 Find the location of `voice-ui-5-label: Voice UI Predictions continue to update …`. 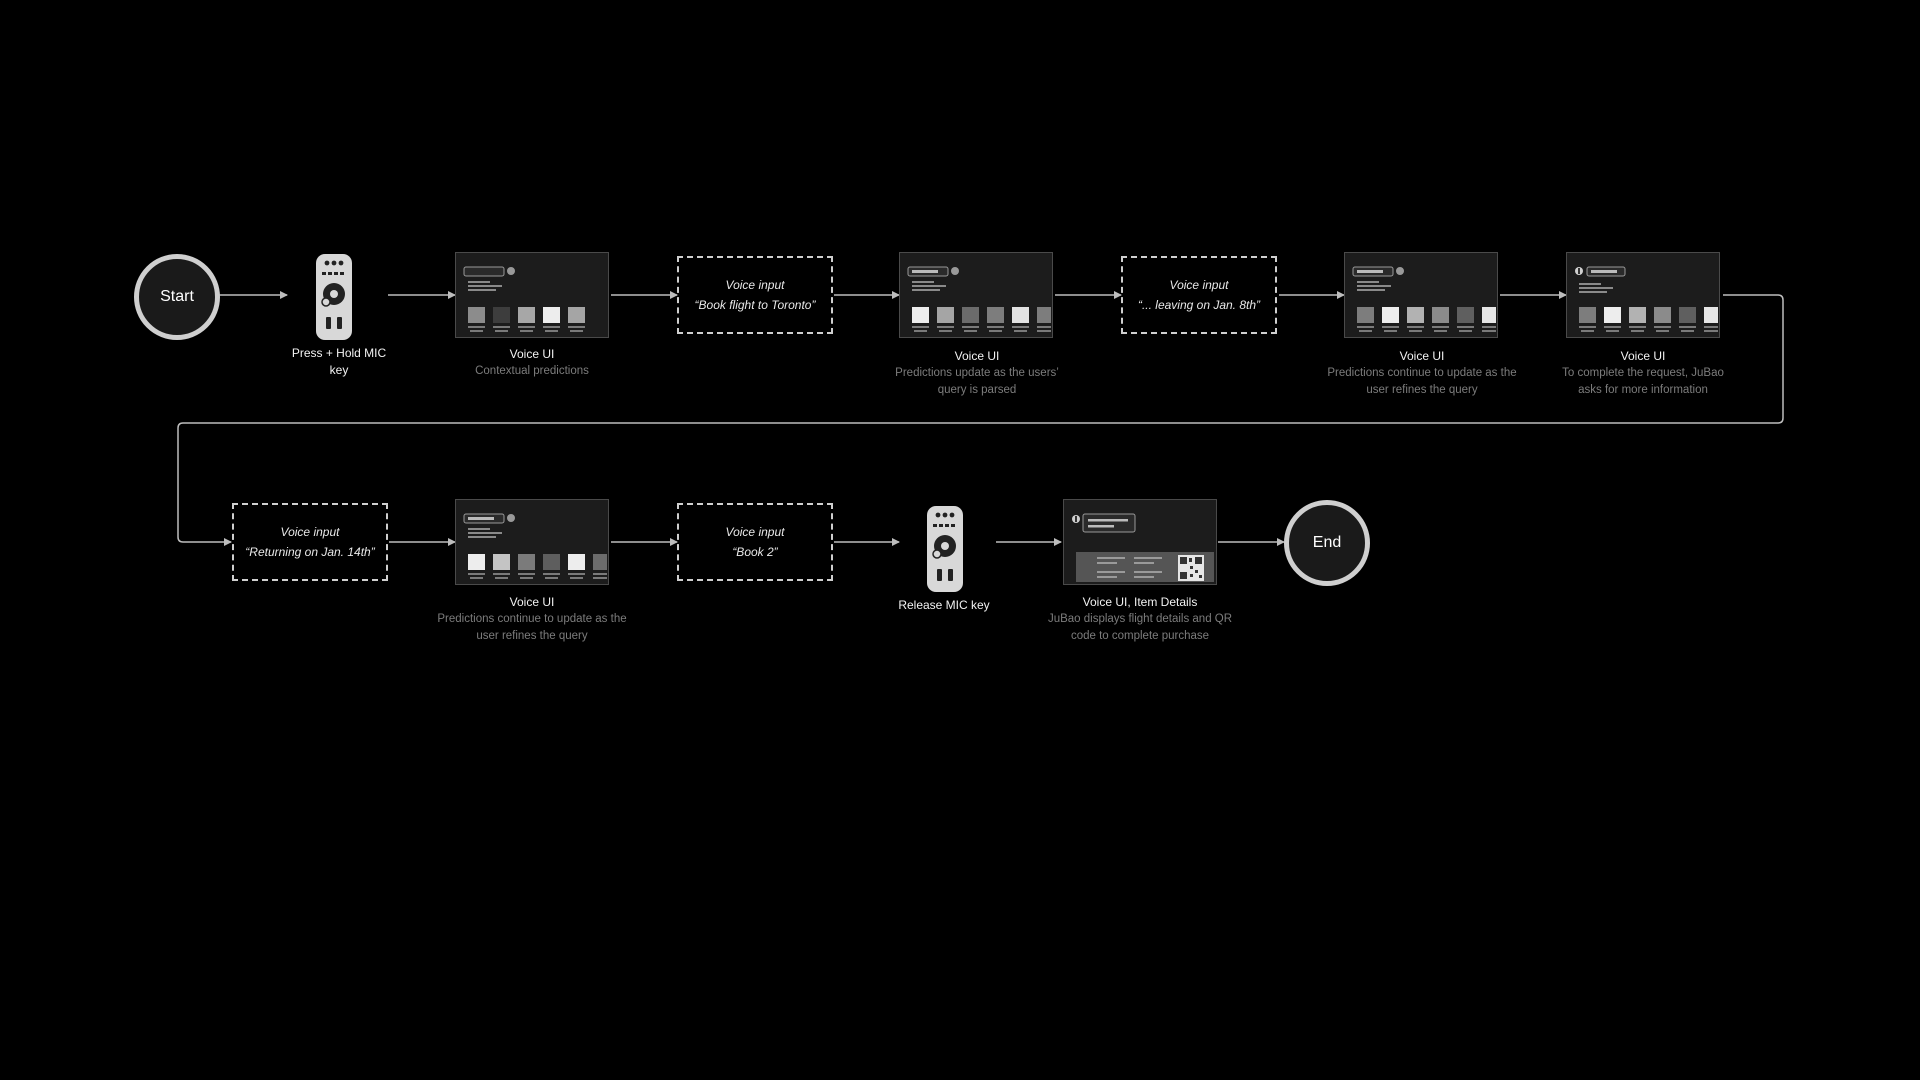

voice-ui-5-label: Voice UI Predictions continue to update … is located at coordinates (532, 619).